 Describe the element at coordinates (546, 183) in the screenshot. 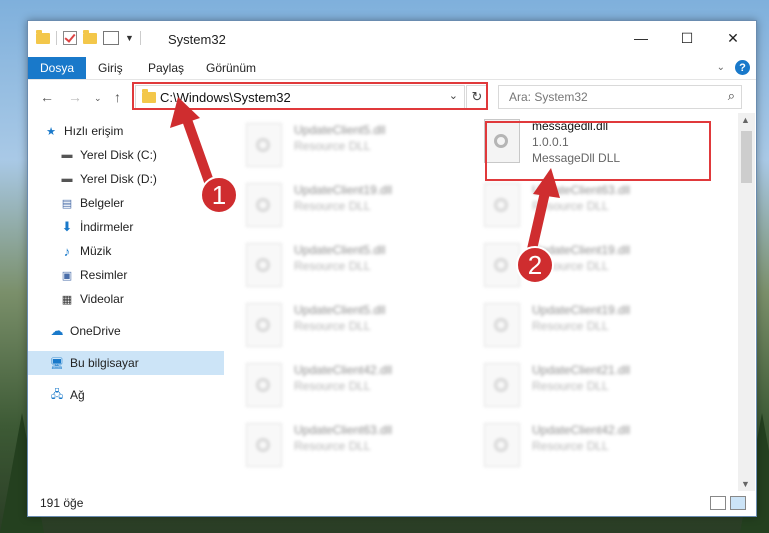

I see `arrow-2-head` at that location.